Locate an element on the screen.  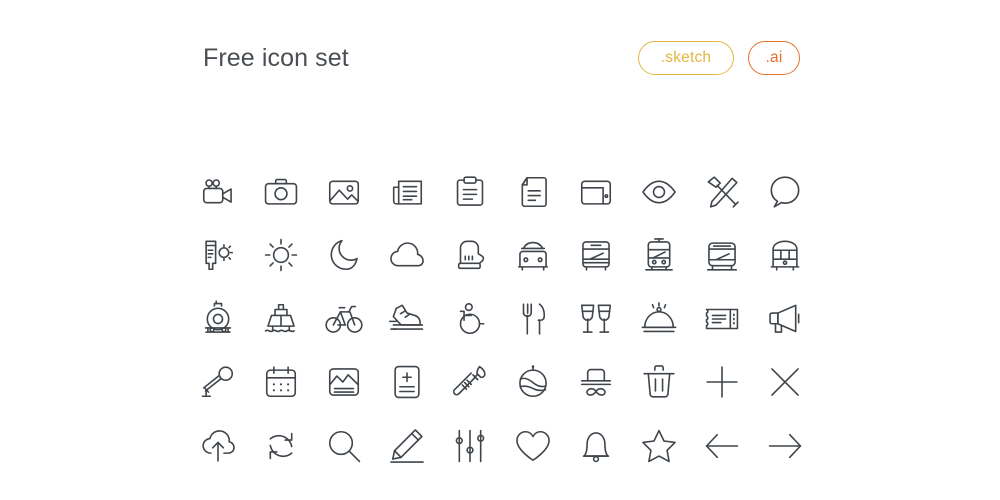
sun-icon is located at coordinates (280, 256).